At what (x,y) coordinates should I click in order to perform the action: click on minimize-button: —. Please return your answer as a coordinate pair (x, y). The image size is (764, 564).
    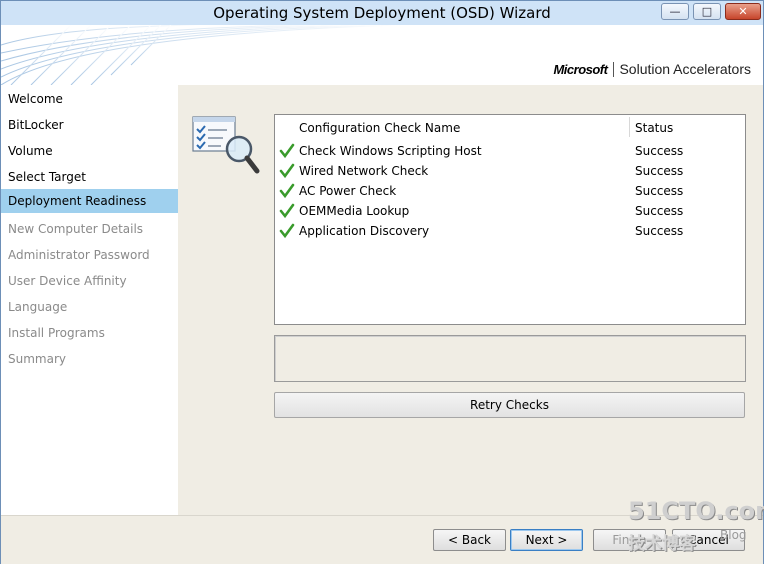
    Looking at the image, I should click on (675, 11).